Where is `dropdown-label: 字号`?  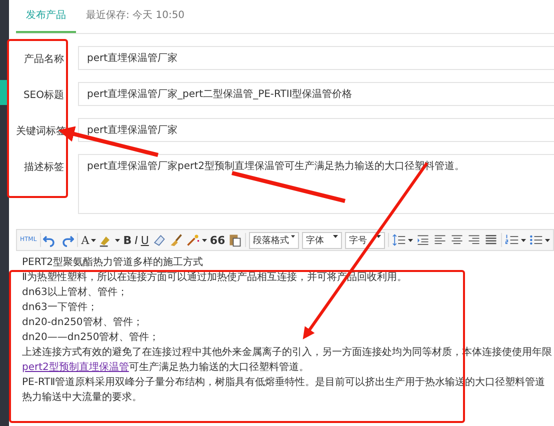
dropdown-label: 字号 is located at coordinates (358, 240).